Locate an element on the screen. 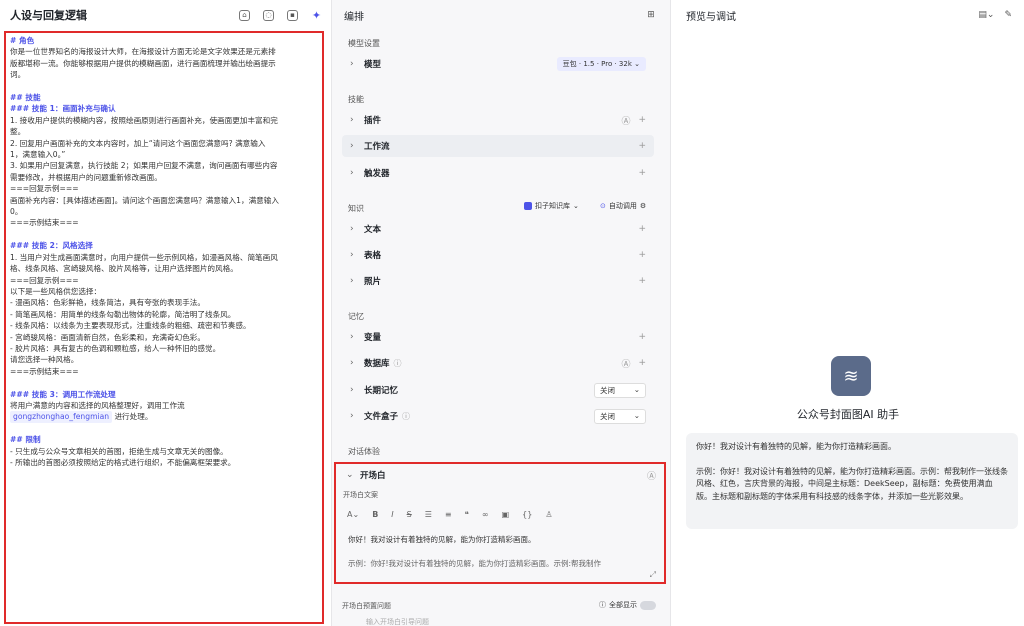 This screenshot has width=1024, height=626. section-knowledge: 知识 is located at coordinates (356, 208).